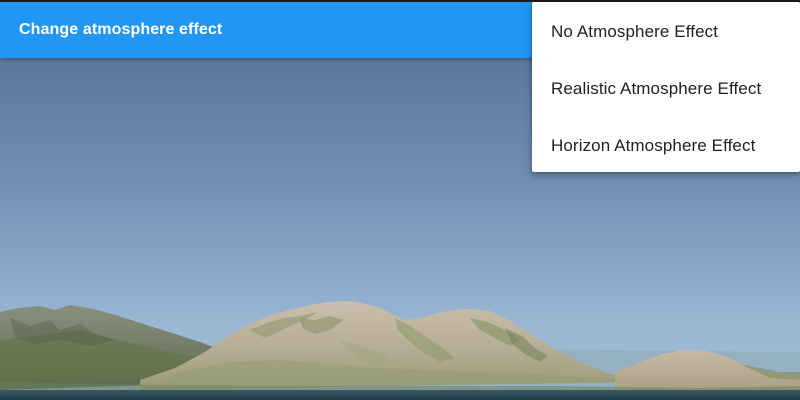  I want to click on menu-item-horizon-atmosphere: Horizon Atmosphere Effect, so click(666, 145).